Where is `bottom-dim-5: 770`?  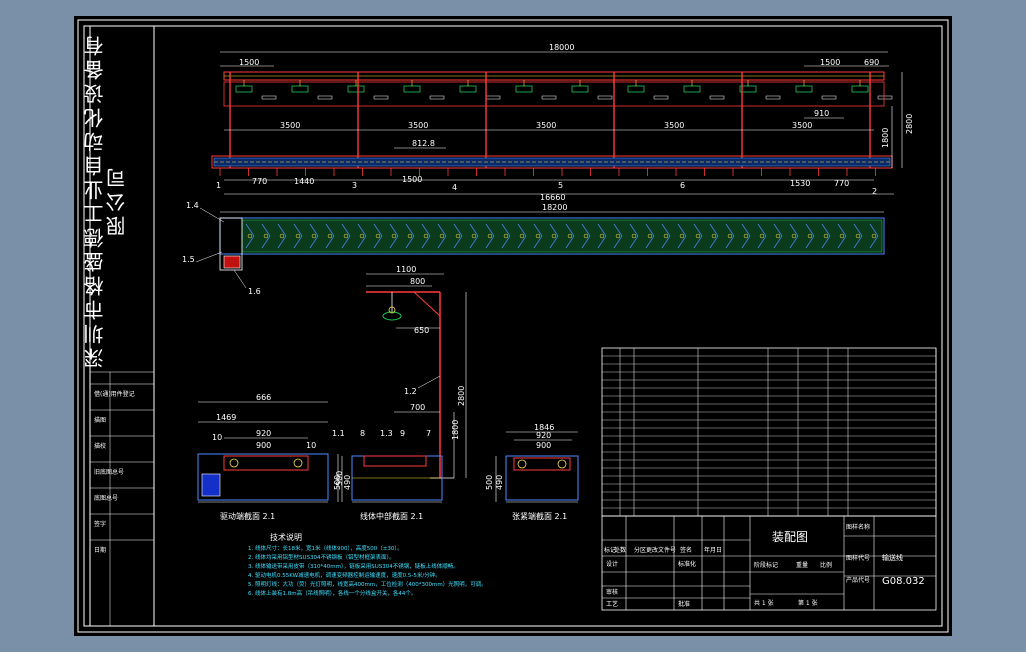 bottom-dim-5: 770 is located at coordinates (841, 183).